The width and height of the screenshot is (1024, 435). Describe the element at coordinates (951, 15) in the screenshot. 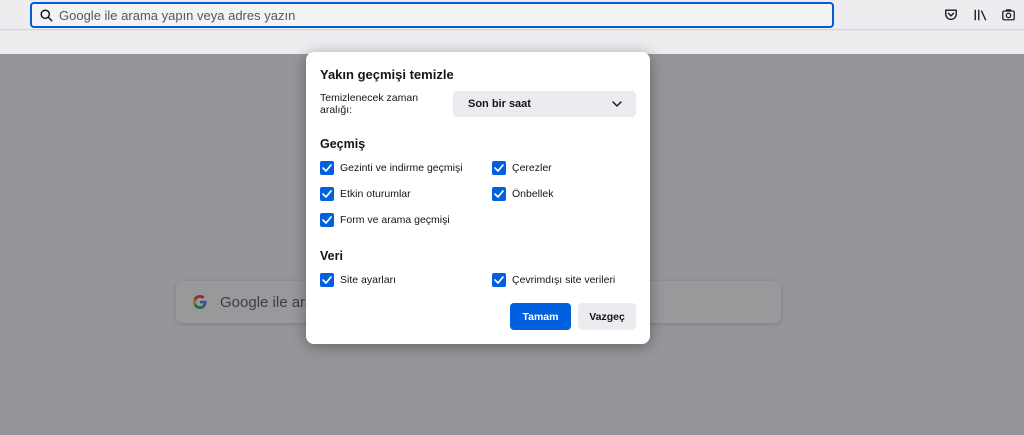

I see `pocket-icon` at that location.